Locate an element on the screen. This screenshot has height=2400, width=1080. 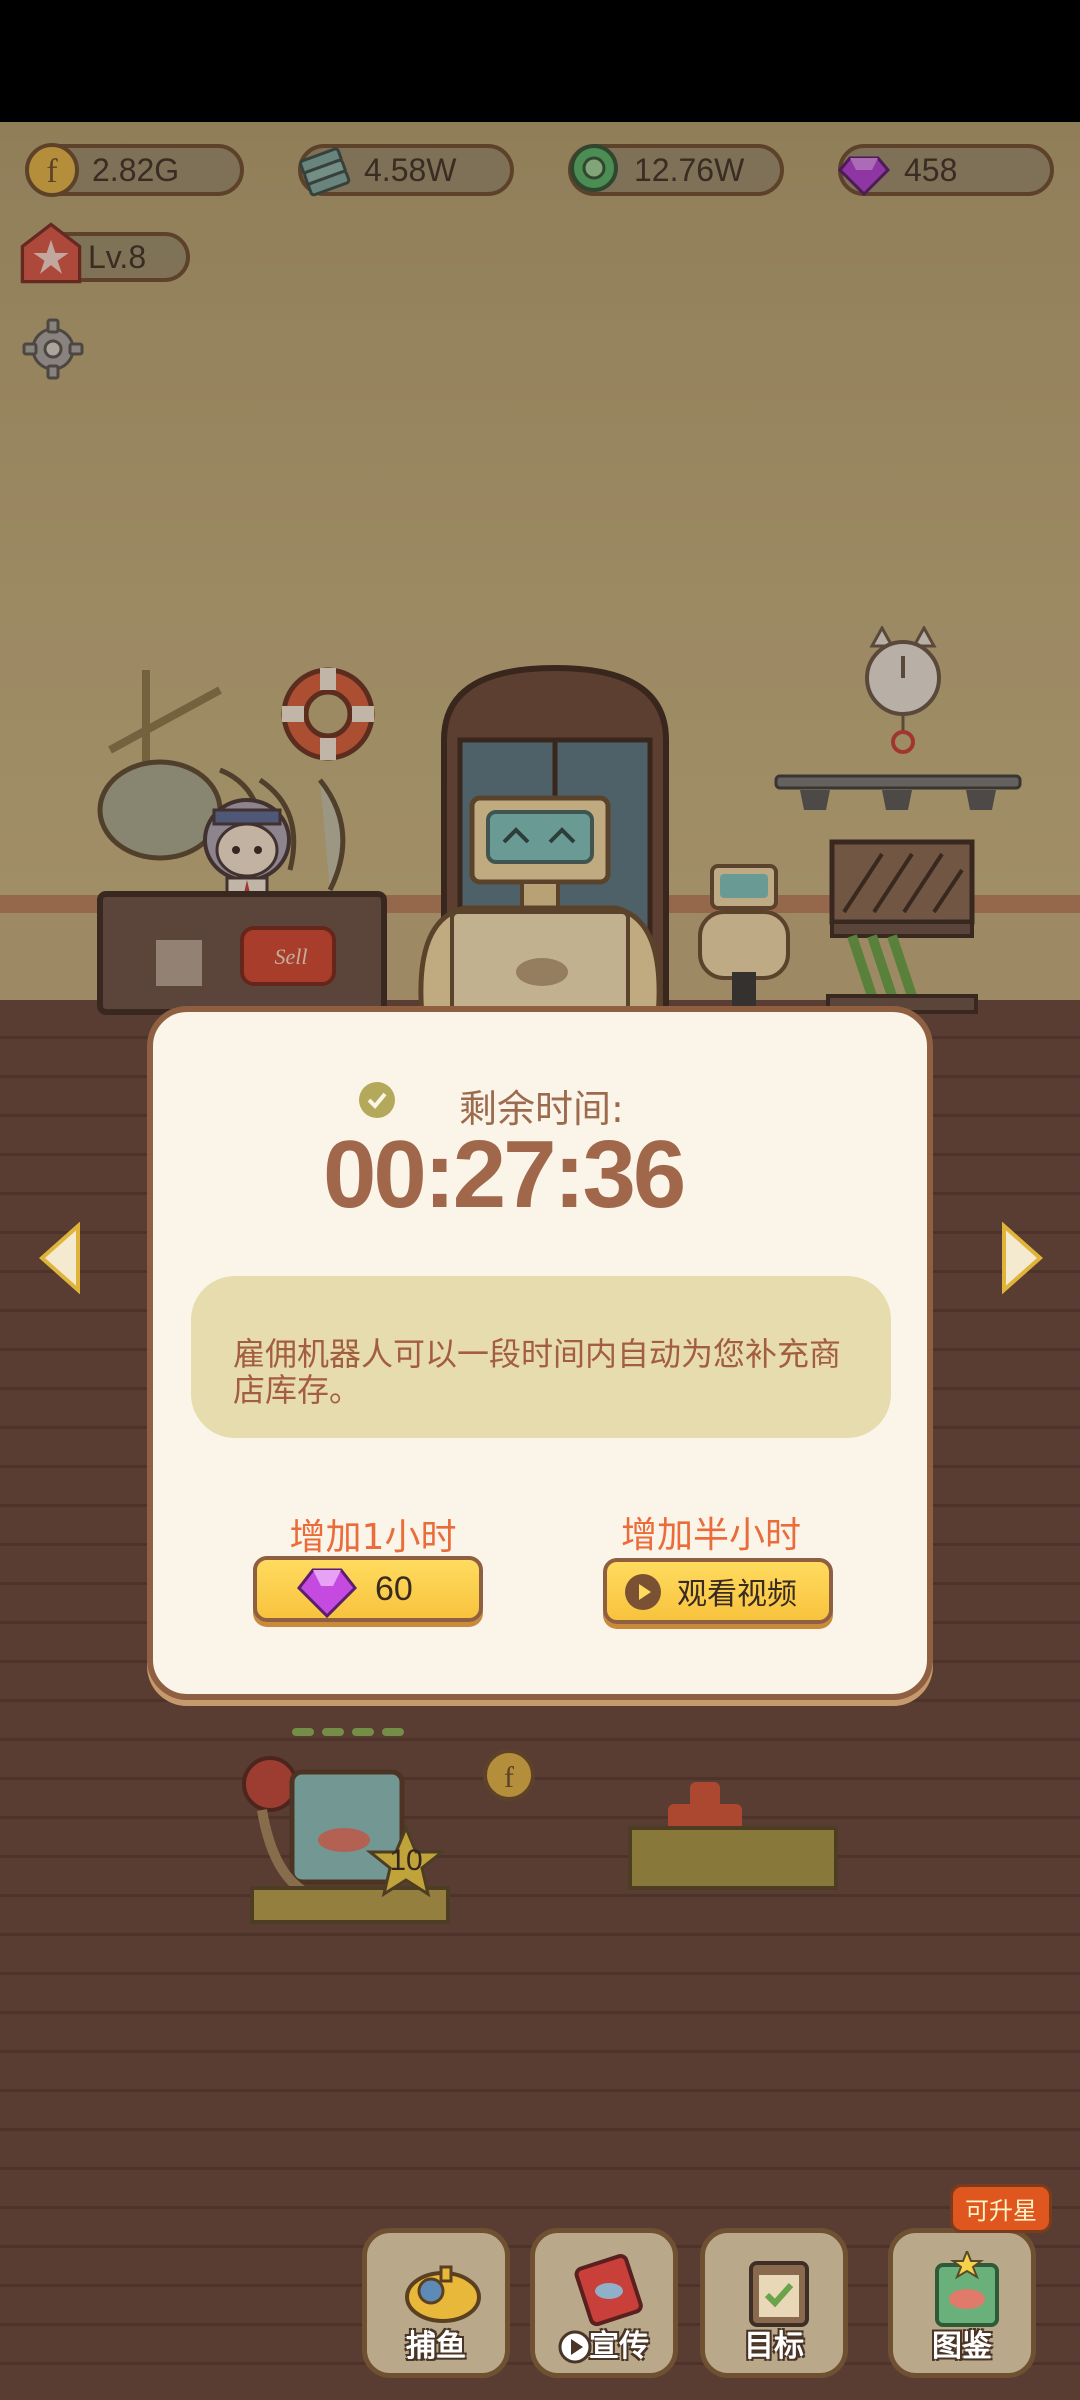
countdown-timer: 00:27:36 is located at coordinates (504, 1174).